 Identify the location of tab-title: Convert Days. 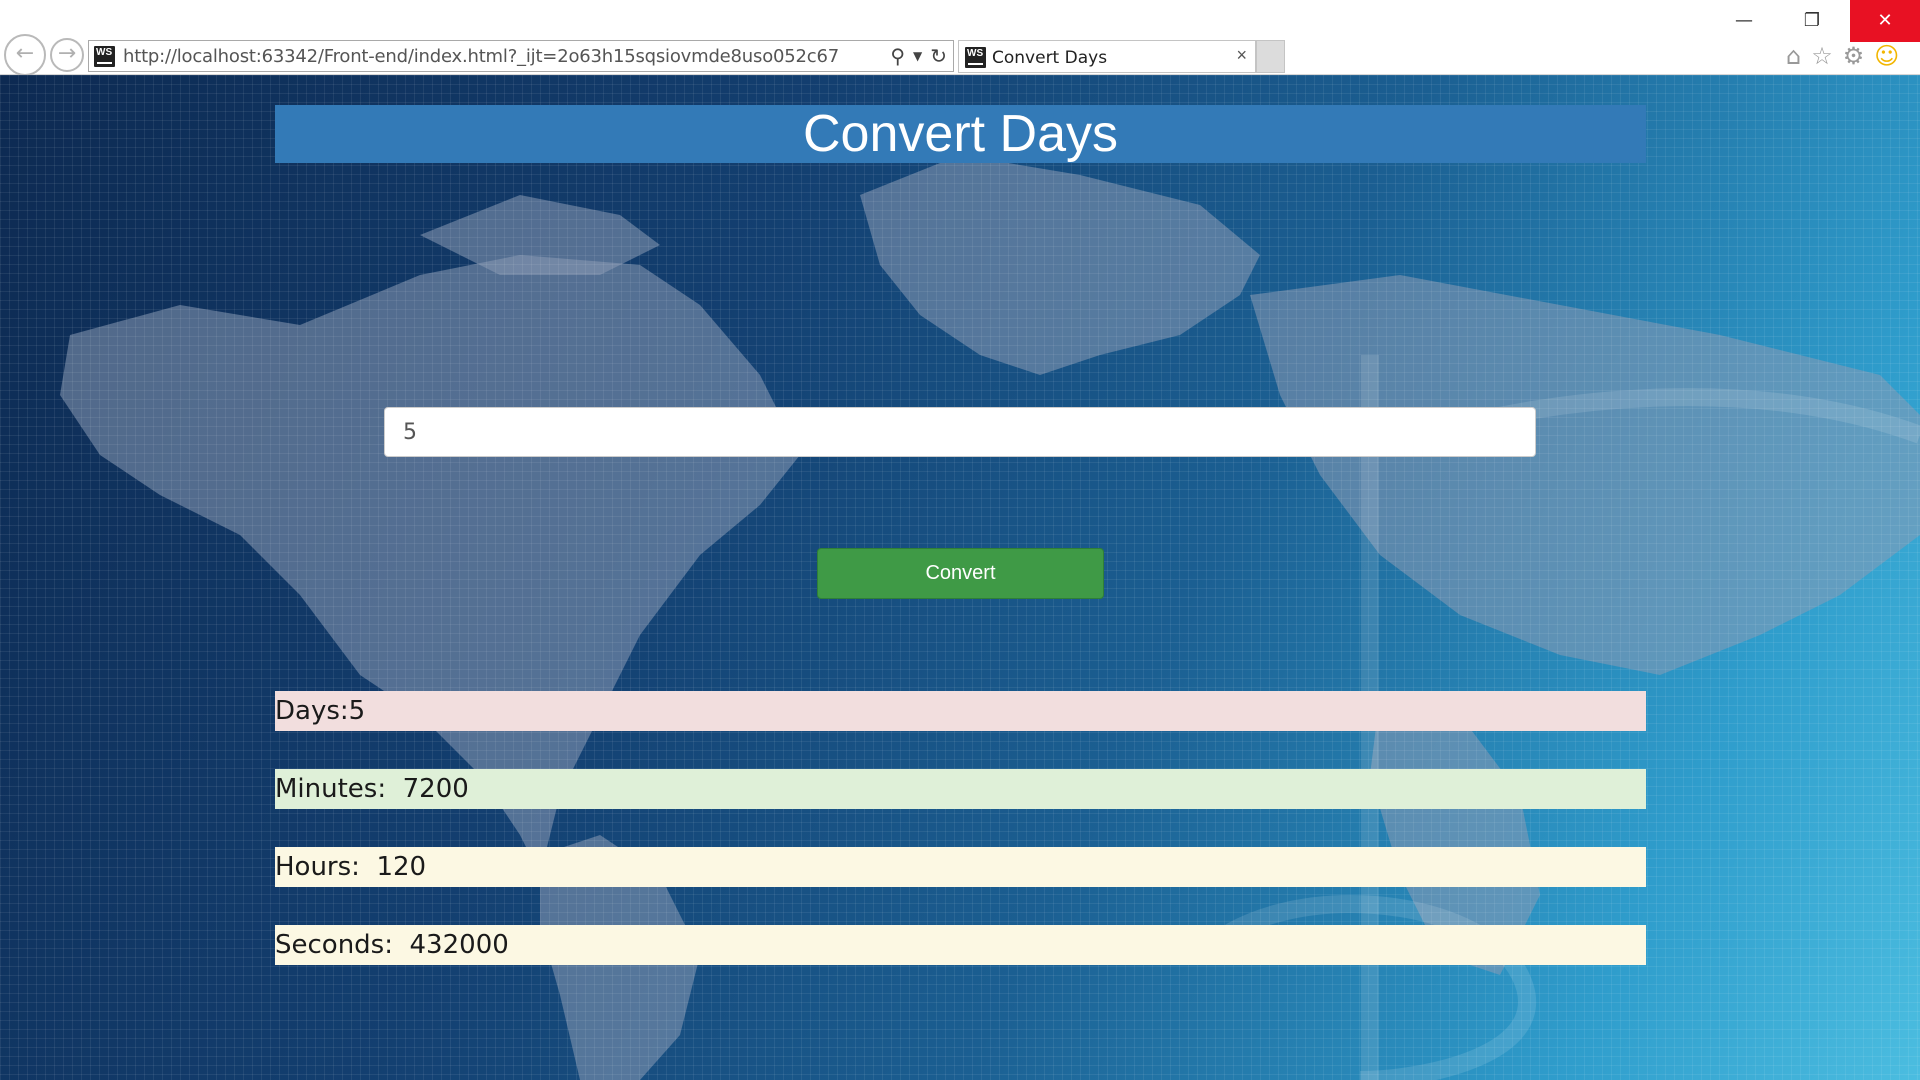
(1050, 58).